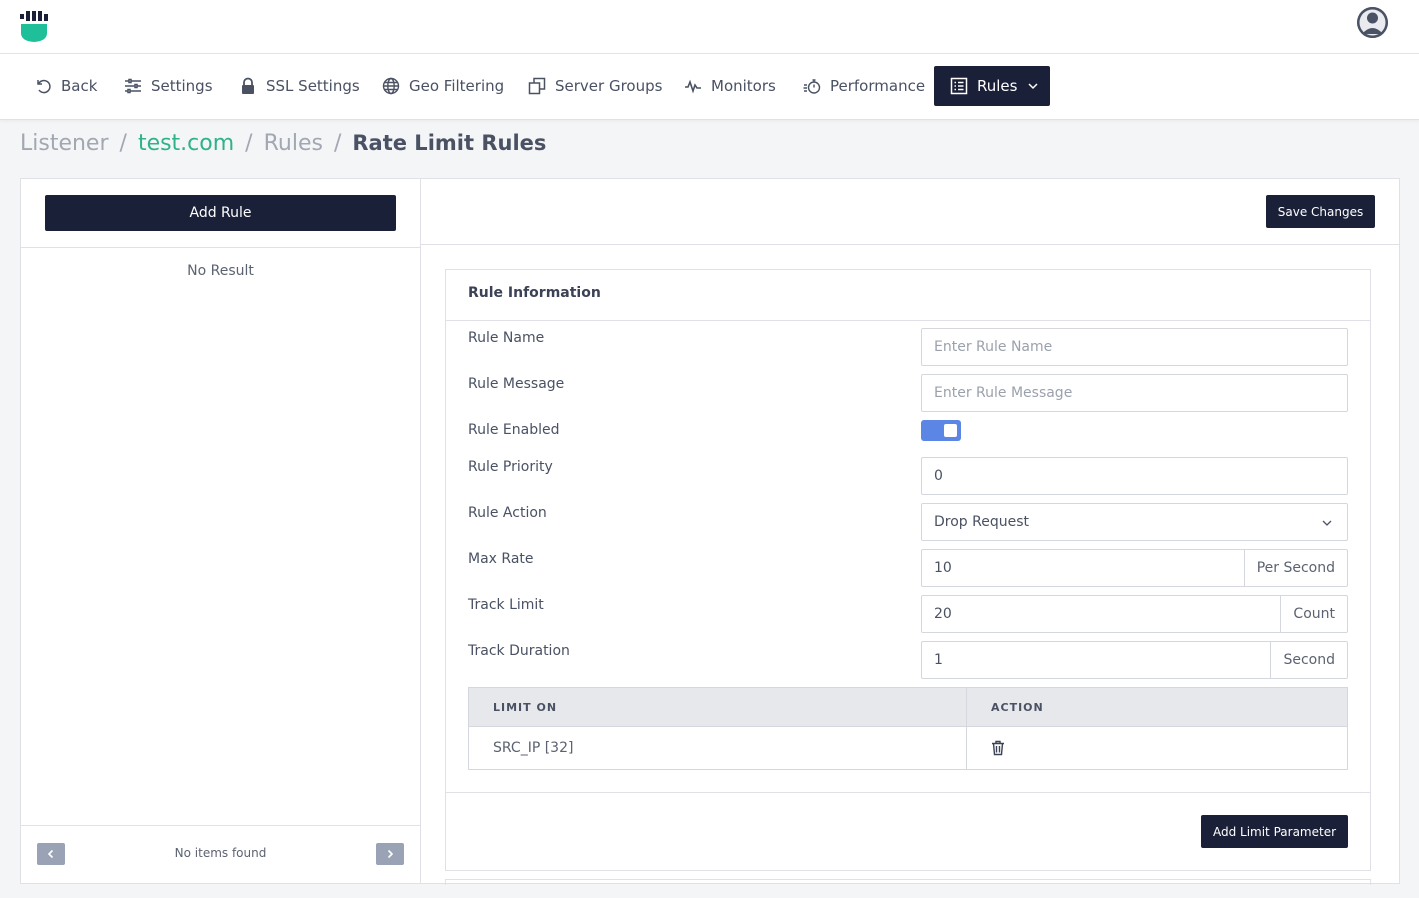 The image size is (1419, 898). I want to click on max-rate-label: Max Rate, so click(501, 559).